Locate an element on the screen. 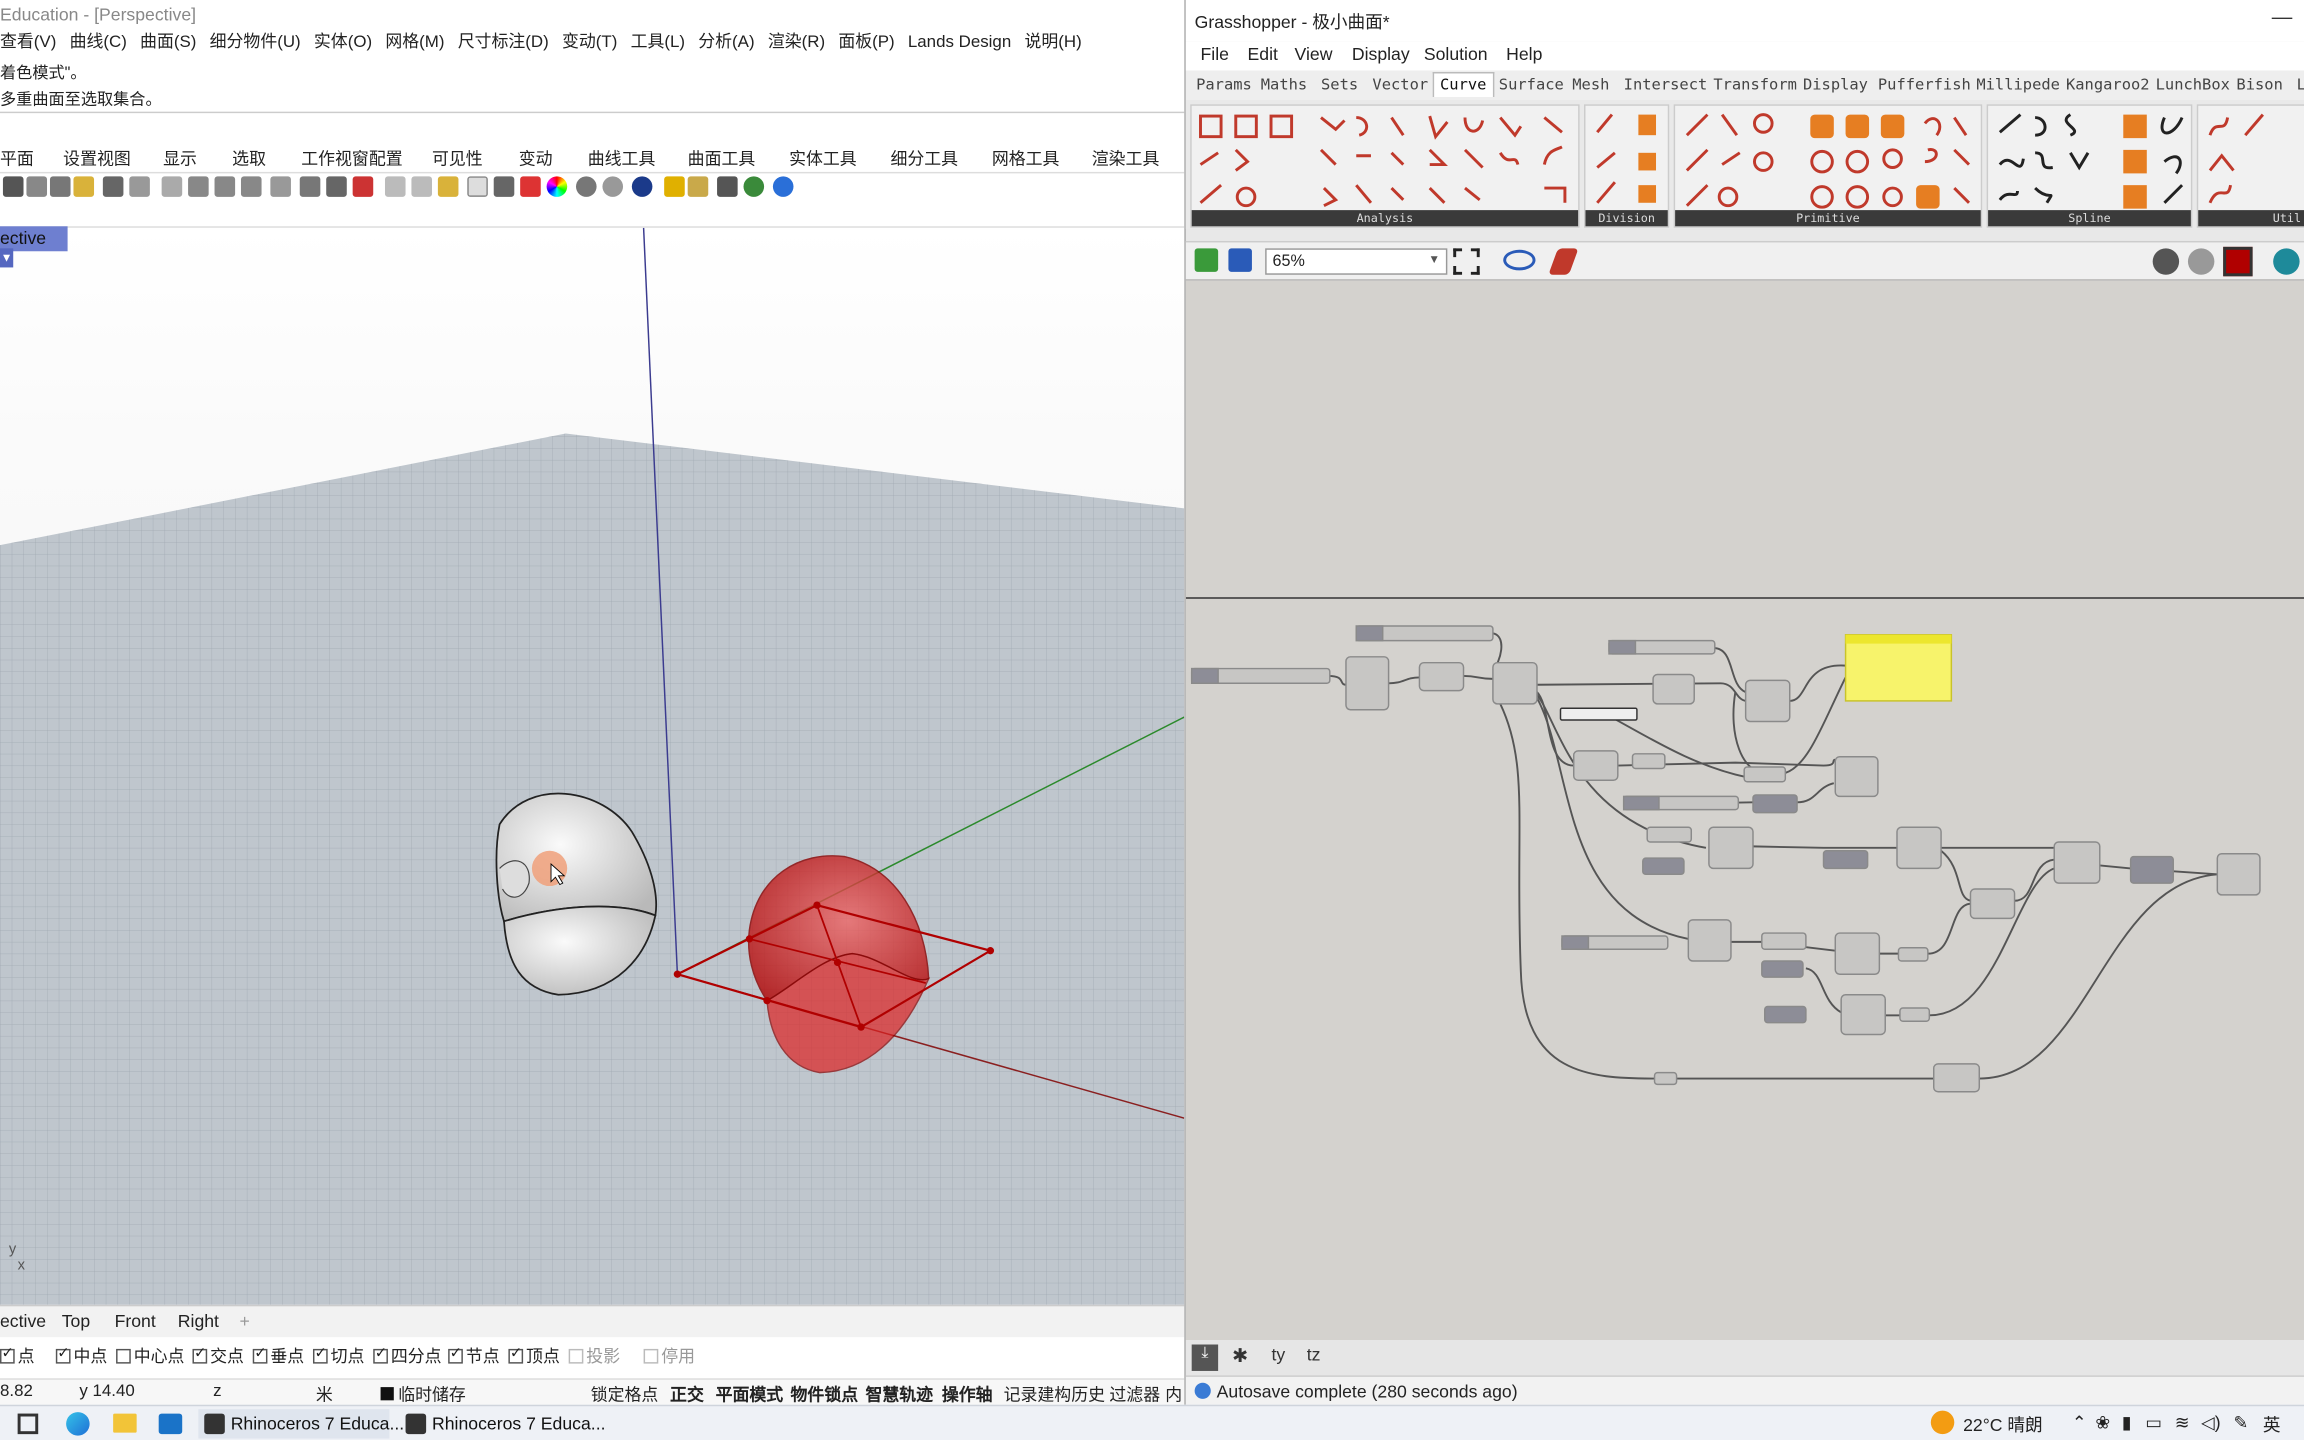 This screenshot has width=2304, height=1440. gh-tab-bison: Bison is located at coordinates (2259, 85).